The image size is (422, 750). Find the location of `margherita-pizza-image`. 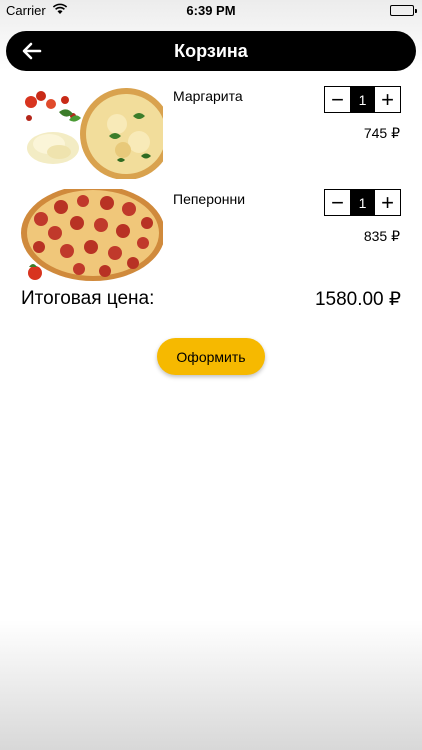

margherita-pizza-image is located at coordinates (92, 132).